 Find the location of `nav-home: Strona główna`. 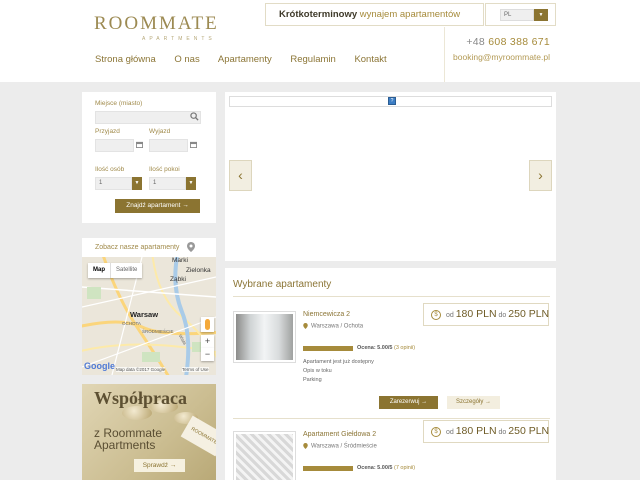

nav-home: Strona główna is located at coordinates (125, 59).